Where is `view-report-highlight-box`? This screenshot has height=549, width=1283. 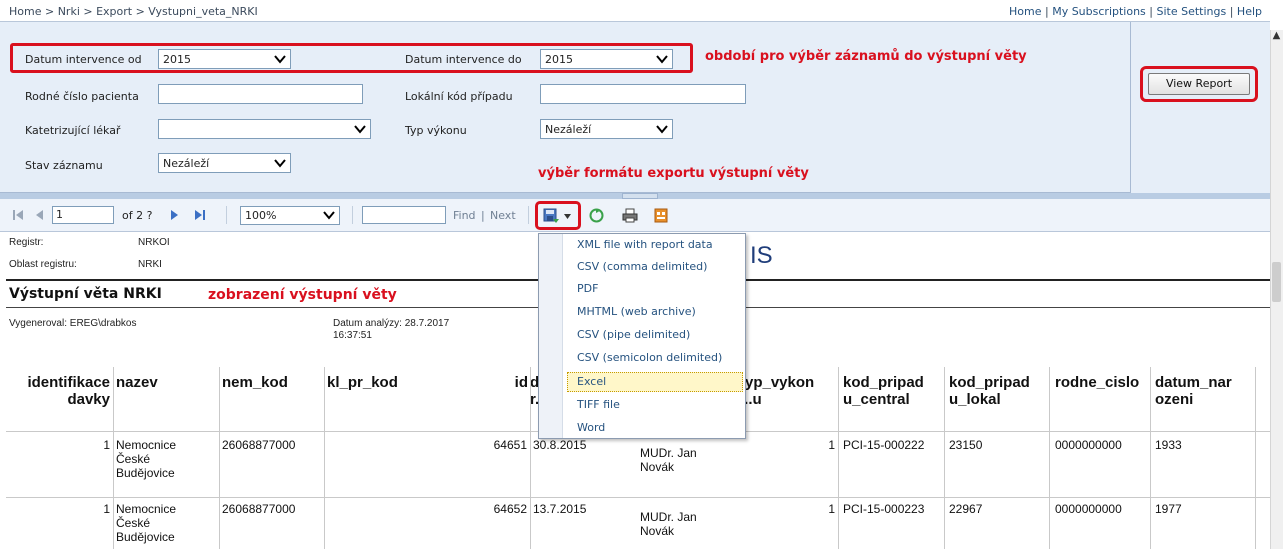
view-report-highlight-box is located at coordinates (1199, 84).